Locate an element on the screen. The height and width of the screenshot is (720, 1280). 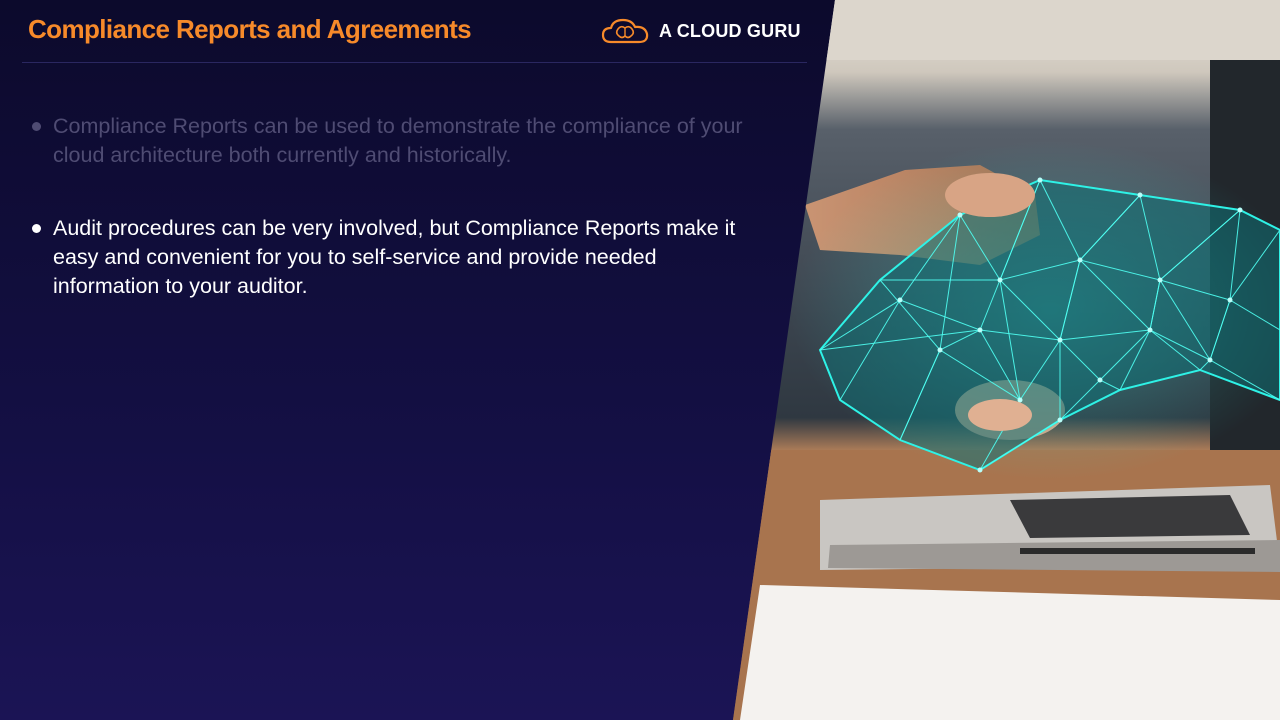
cloud-brain-icon is located at coordinates (625, 31).